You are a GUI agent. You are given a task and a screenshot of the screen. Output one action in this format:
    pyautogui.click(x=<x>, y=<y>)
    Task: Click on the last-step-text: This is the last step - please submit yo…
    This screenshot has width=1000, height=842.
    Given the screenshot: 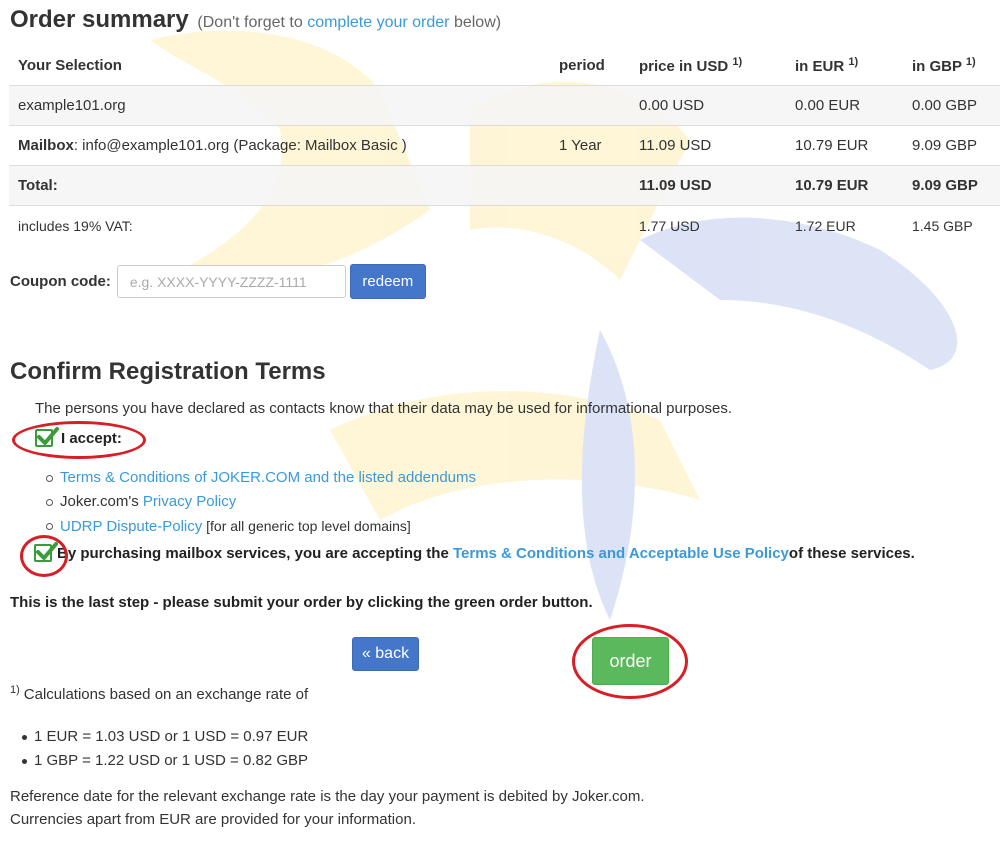 What is the action you would take?
    pyautogui.click(x=301, y=602)
    